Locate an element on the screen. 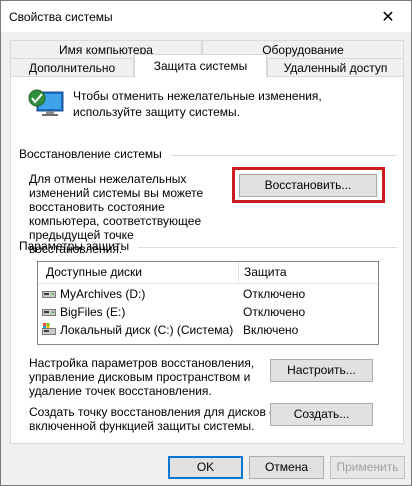 This screenshot has height=486, width=412. drive-row: BigFiles (E:) Отключено is located at coordinates (208, 312).